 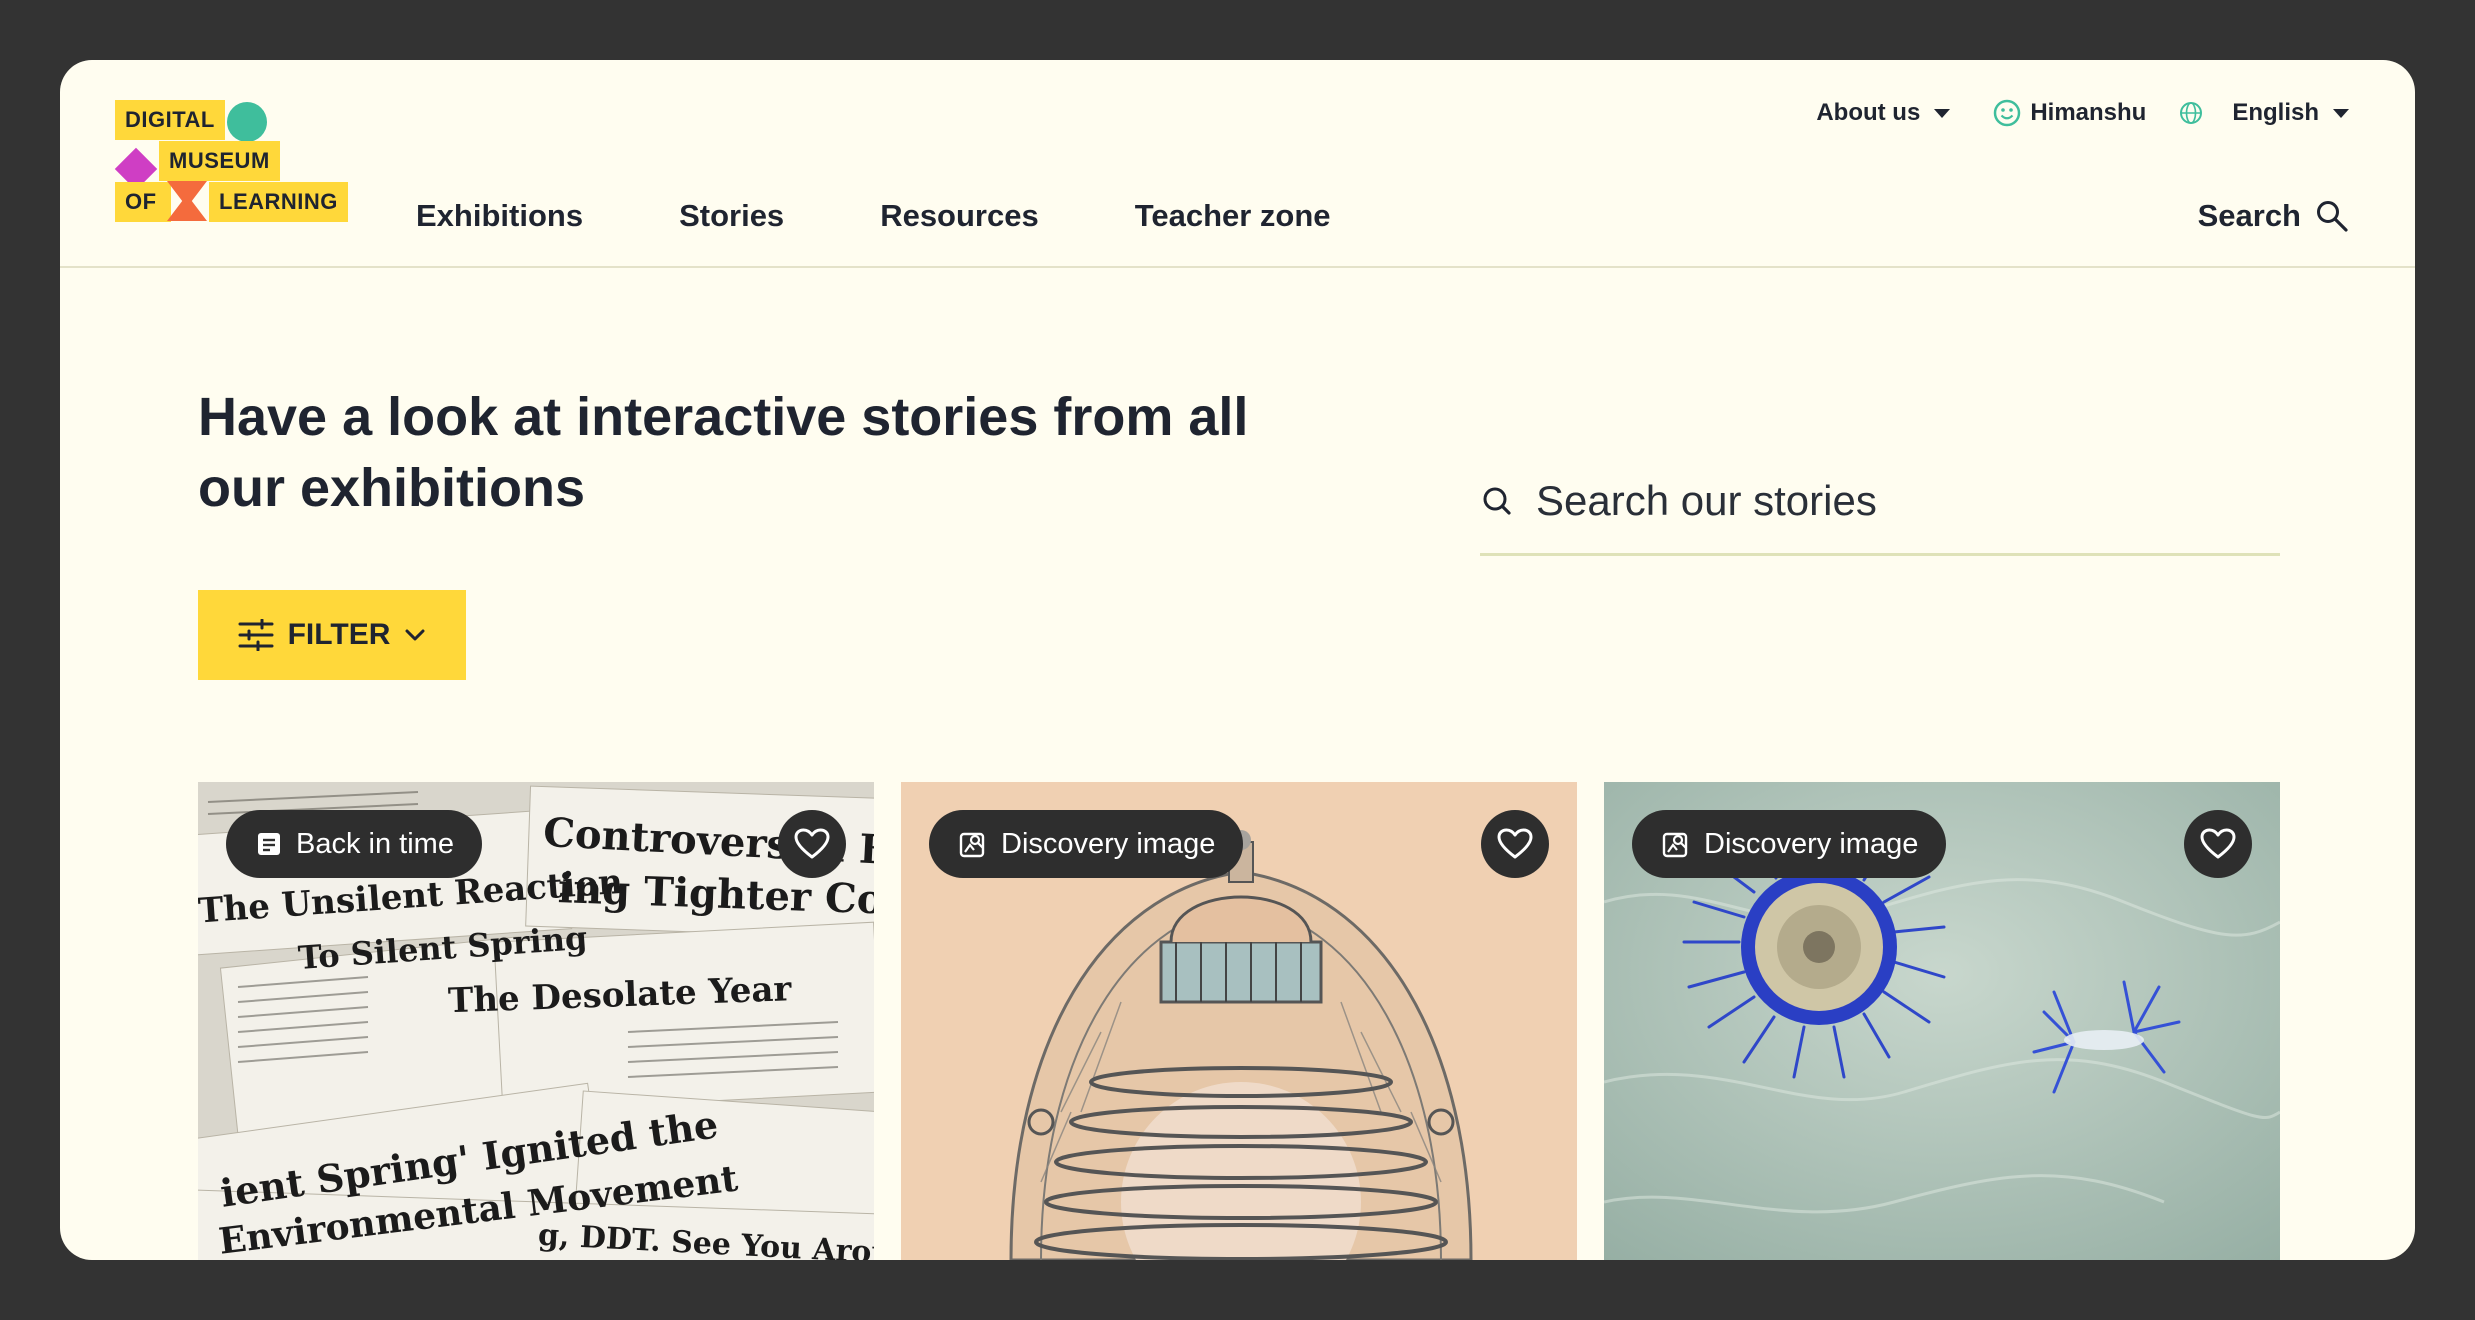 What do you see at coordinates (1942, 1021) in the screenshot?
I see `story-card-discovery-jellyfish: Discovery image` at bounding box center [1942, 1021].